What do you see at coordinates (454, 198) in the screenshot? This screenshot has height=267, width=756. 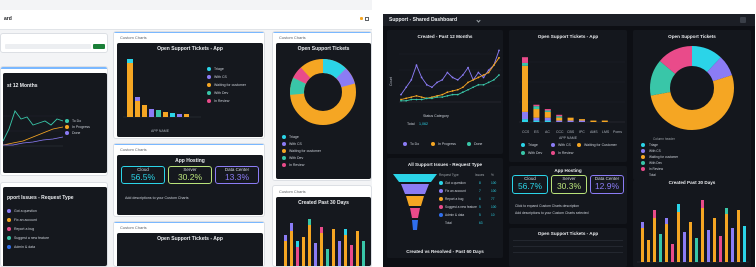 I see `row-label: Report a bug` at bounding box center [454, 198].